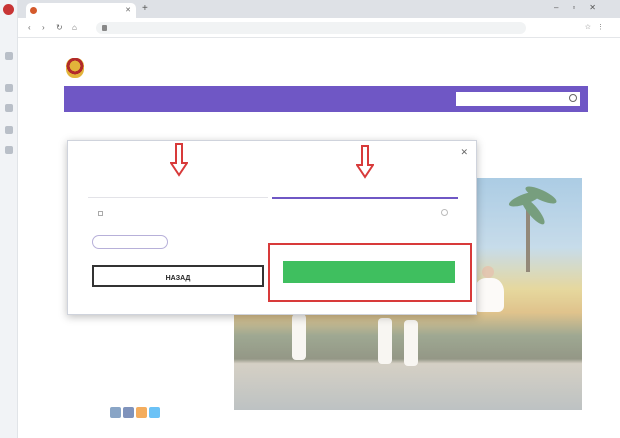 Image resolution: width=620 pixels, height=438 pixels. Describe the element at coordinates (81, 10) in the screenshot. I see `browser-tab: ✕` at that location.